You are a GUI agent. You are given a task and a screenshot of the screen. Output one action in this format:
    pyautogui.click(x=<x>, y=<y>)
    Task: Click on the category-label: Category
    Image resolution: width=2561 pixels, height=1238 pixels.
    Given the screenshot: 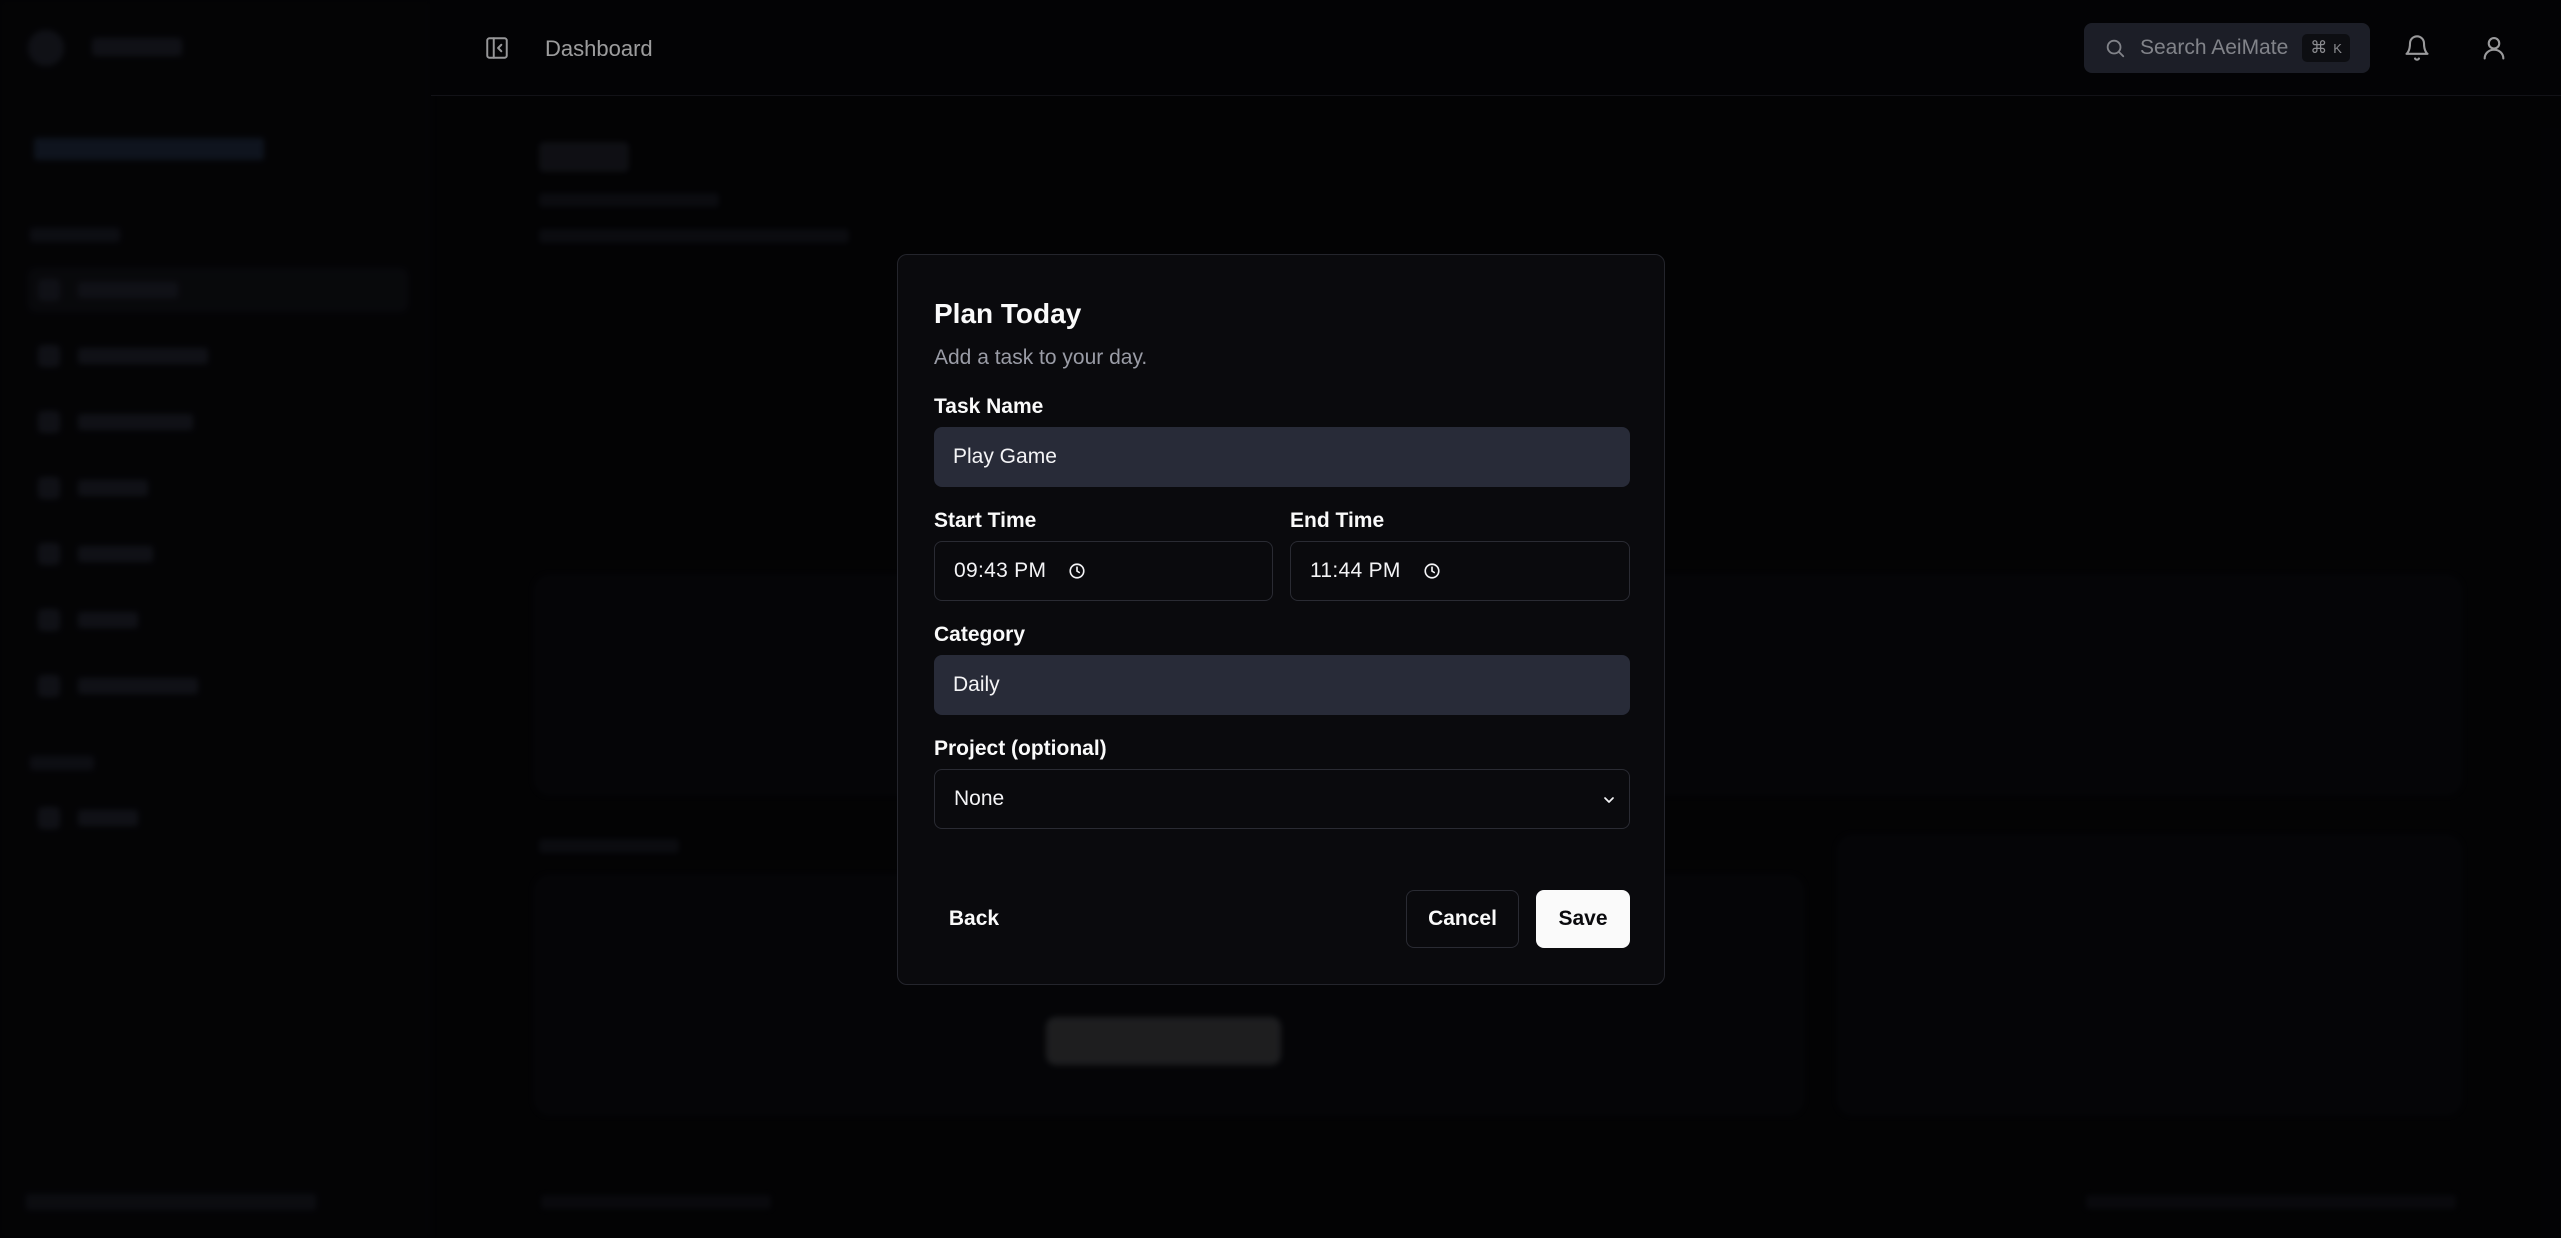 What is the action you would take?
    pyautogui.click(x=980, y=634)
    